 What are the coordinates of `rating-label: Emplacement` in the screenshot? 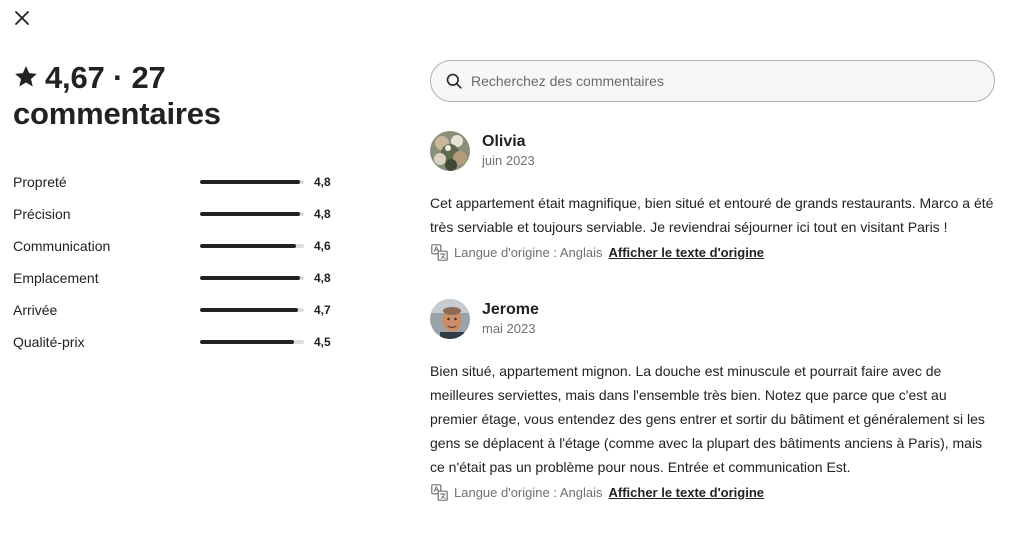 It's located at (56, 278).